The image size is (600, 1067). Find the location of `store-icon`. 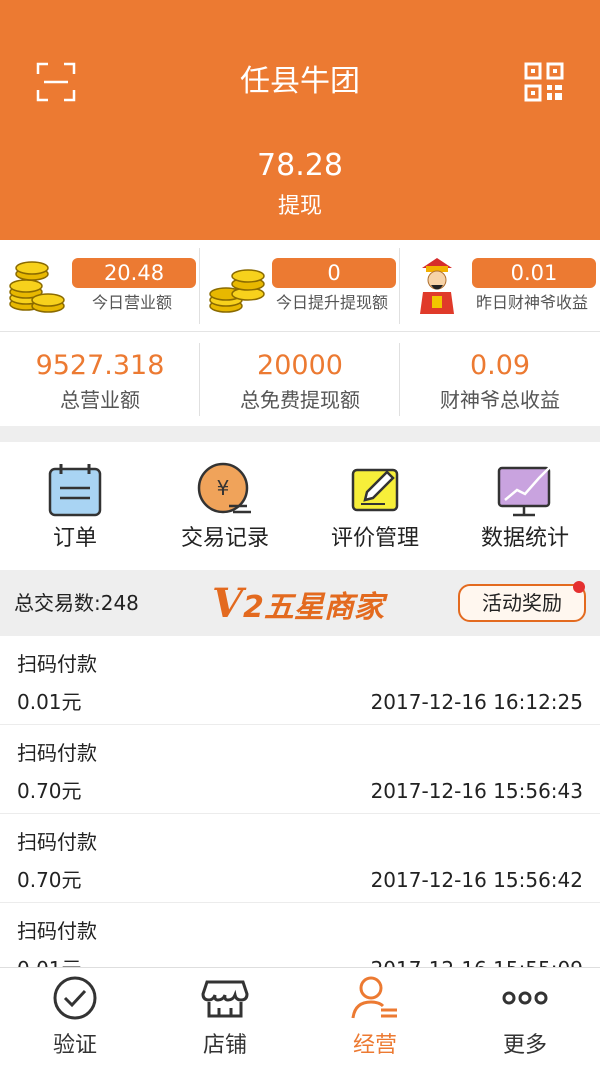

store-icon is located at coordinates (225, 999).